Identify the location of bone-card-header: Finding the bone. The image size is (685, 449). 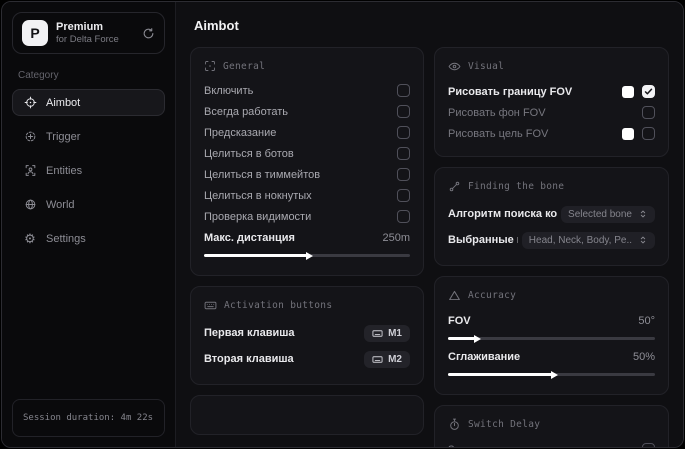
(551, 186).